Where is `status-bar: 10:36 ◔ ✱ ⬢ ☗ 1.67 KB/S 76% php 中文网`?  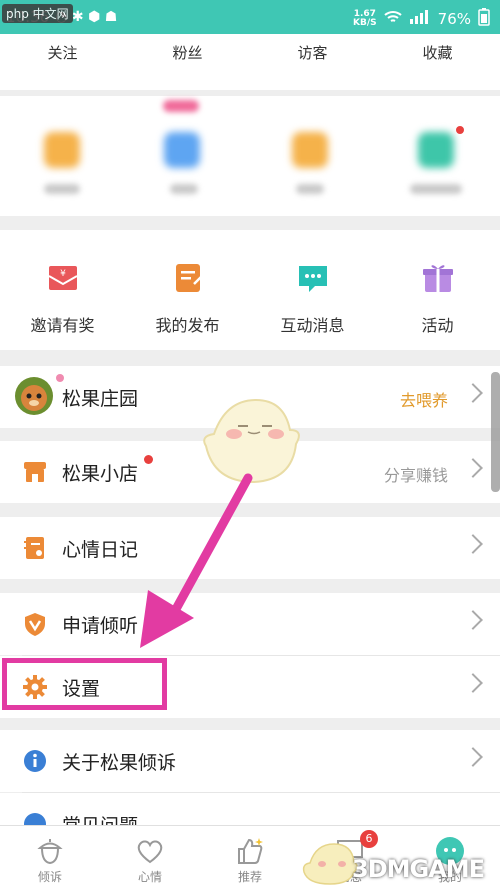
status-bar: 10:36 ◔ ✱ ⬢ ☗ 1.67 KB/S 76% php 中文网 is located at coordinates (250, 17).